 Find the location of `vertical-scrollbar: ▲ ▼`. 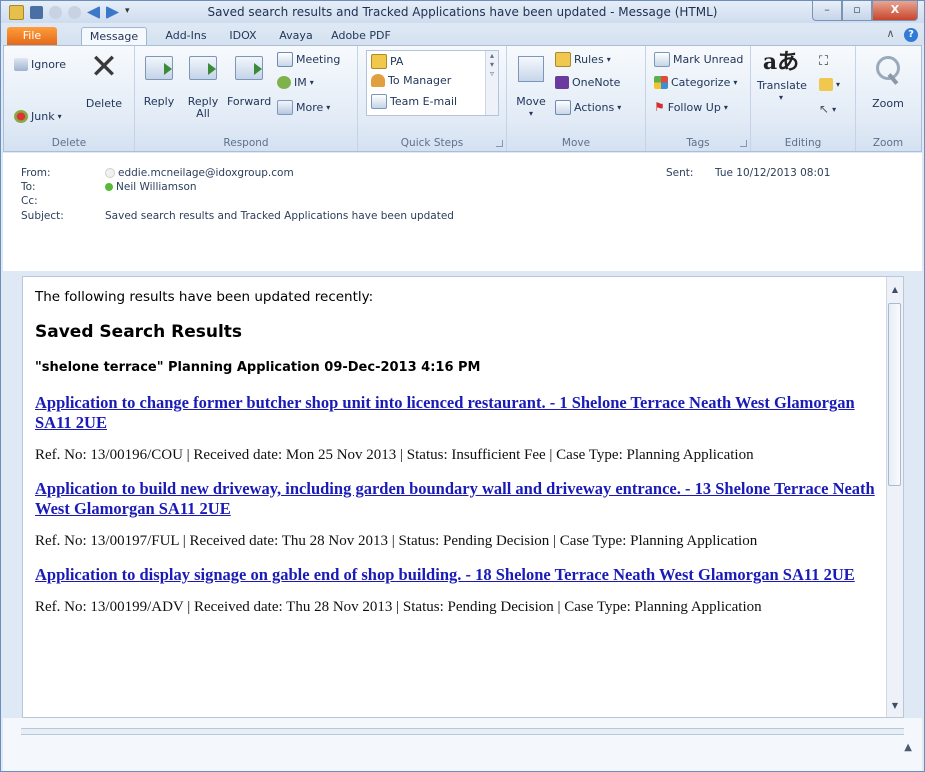

vertical-scrollbar: ▲ ▼ is located at coordinates (894, 497).